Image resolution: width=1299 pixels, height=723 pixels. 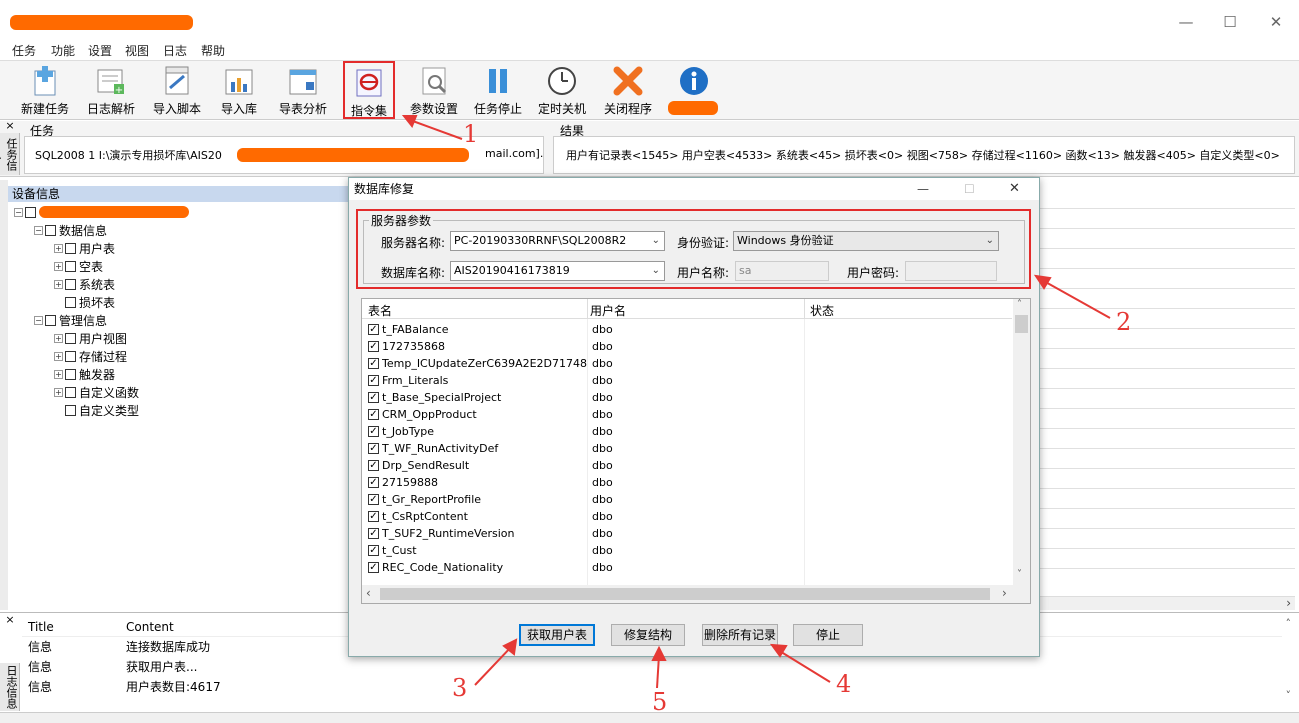 What do you see at coordinates (460, 688) in the screenshot?
I see `annotation-3: 3` at bounding box center [460, 688].